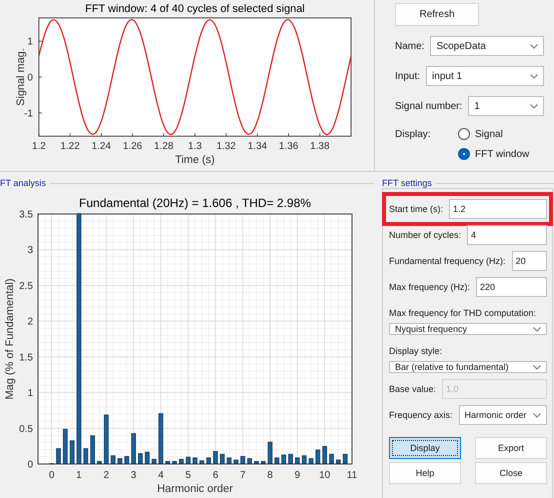 The width and height of the screenshot is (554, 498). I want to click on group-label: FFT settings, so click(407, 183).